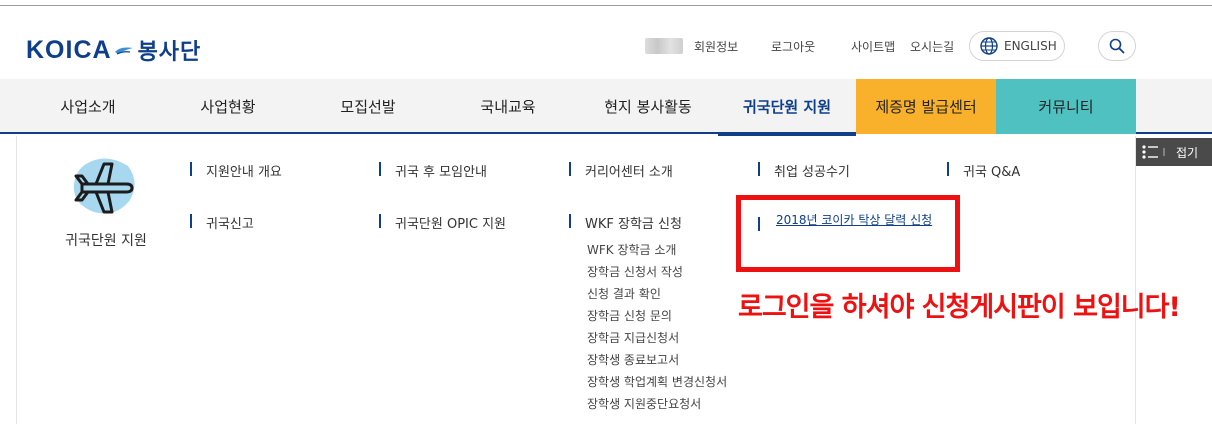 The image size is (1212, 424). What do you see at coordinates (236, 170) in the screenshot?
I see `menu-support-overview: 지원안내 개요` at bounding box center [236, 170].